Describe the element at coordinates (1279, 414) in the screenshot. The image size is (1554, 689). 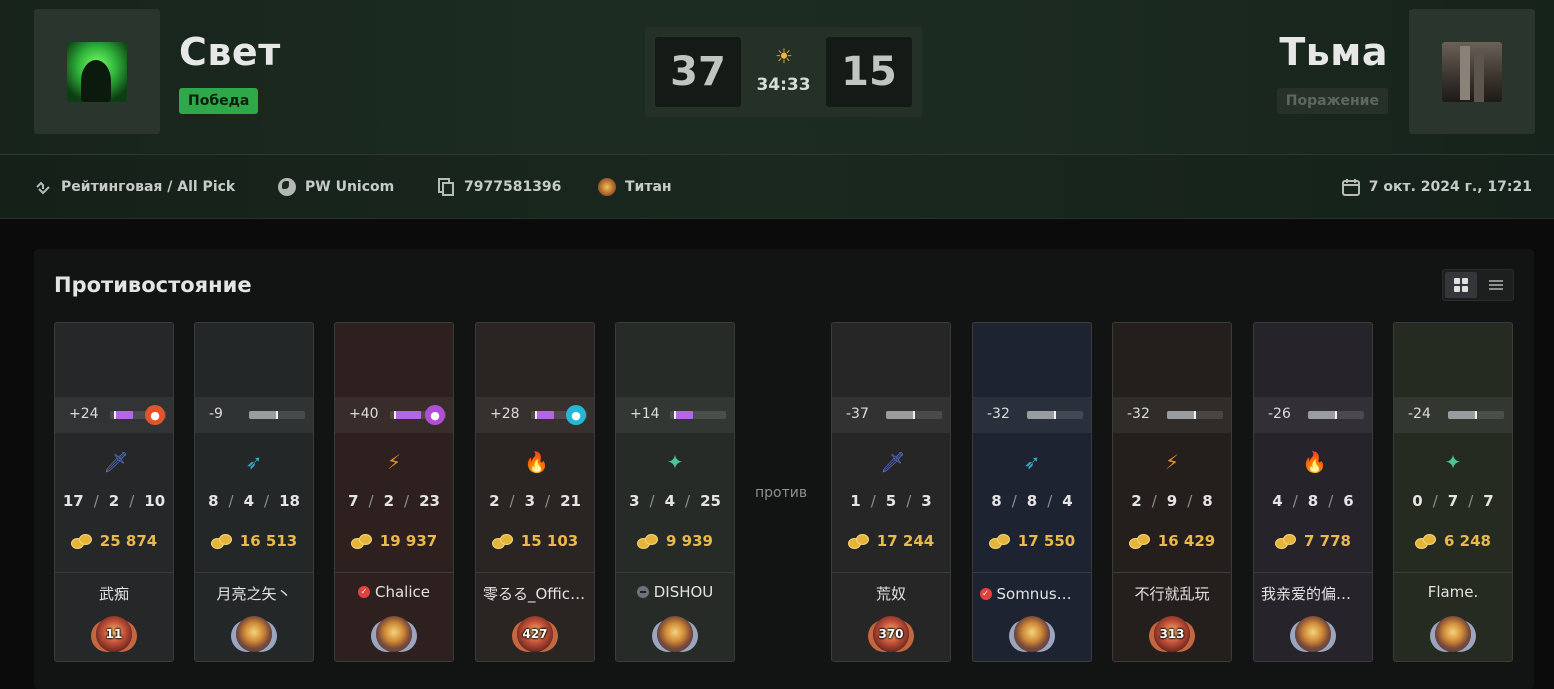
I see `net-change-value: -26` at that location.